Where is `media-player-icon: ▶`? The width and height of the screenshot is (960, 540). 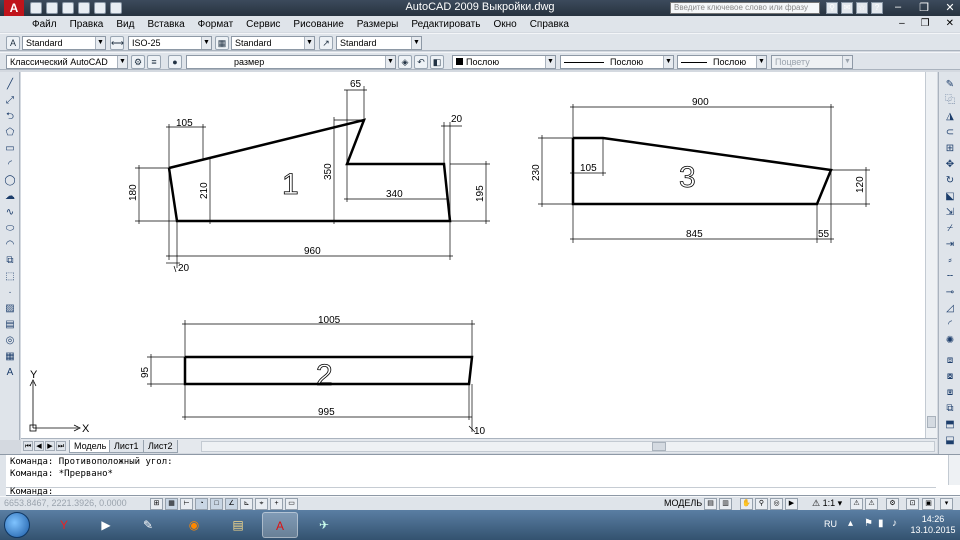 media-player-icon: ▶ is located at coordinates (106, 525).